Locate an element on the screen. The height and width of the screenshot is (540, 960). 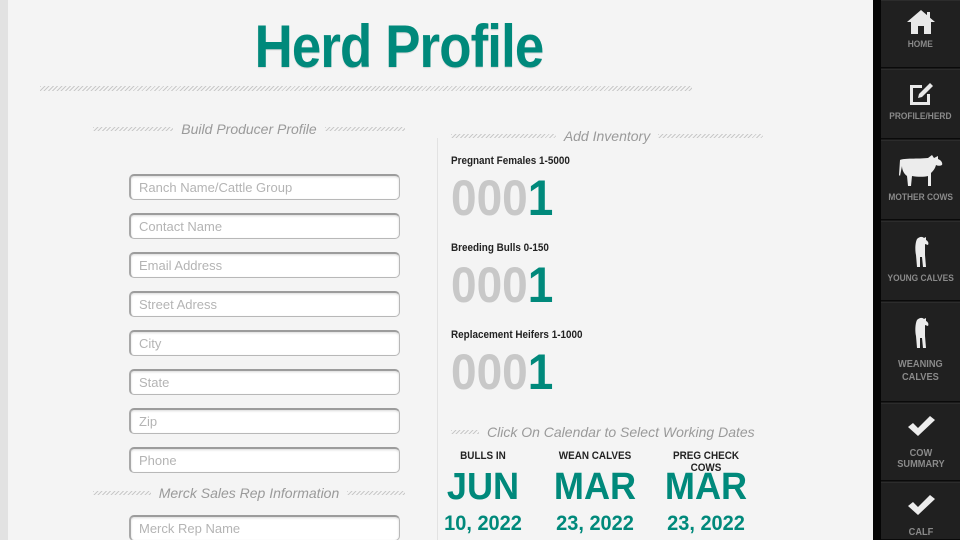
sidebar-item-label: COW SUMMARY is located at coordinates (920, 458).